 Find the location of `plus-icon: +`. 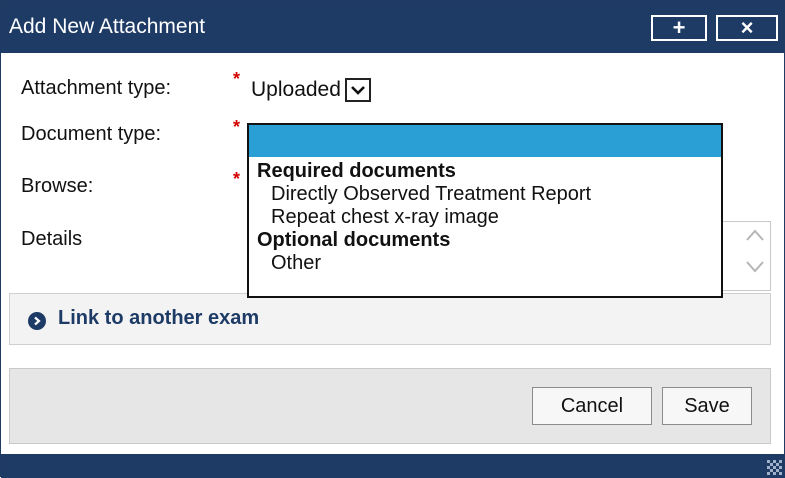

plus-icon: + is located at coordinates (679, 27).